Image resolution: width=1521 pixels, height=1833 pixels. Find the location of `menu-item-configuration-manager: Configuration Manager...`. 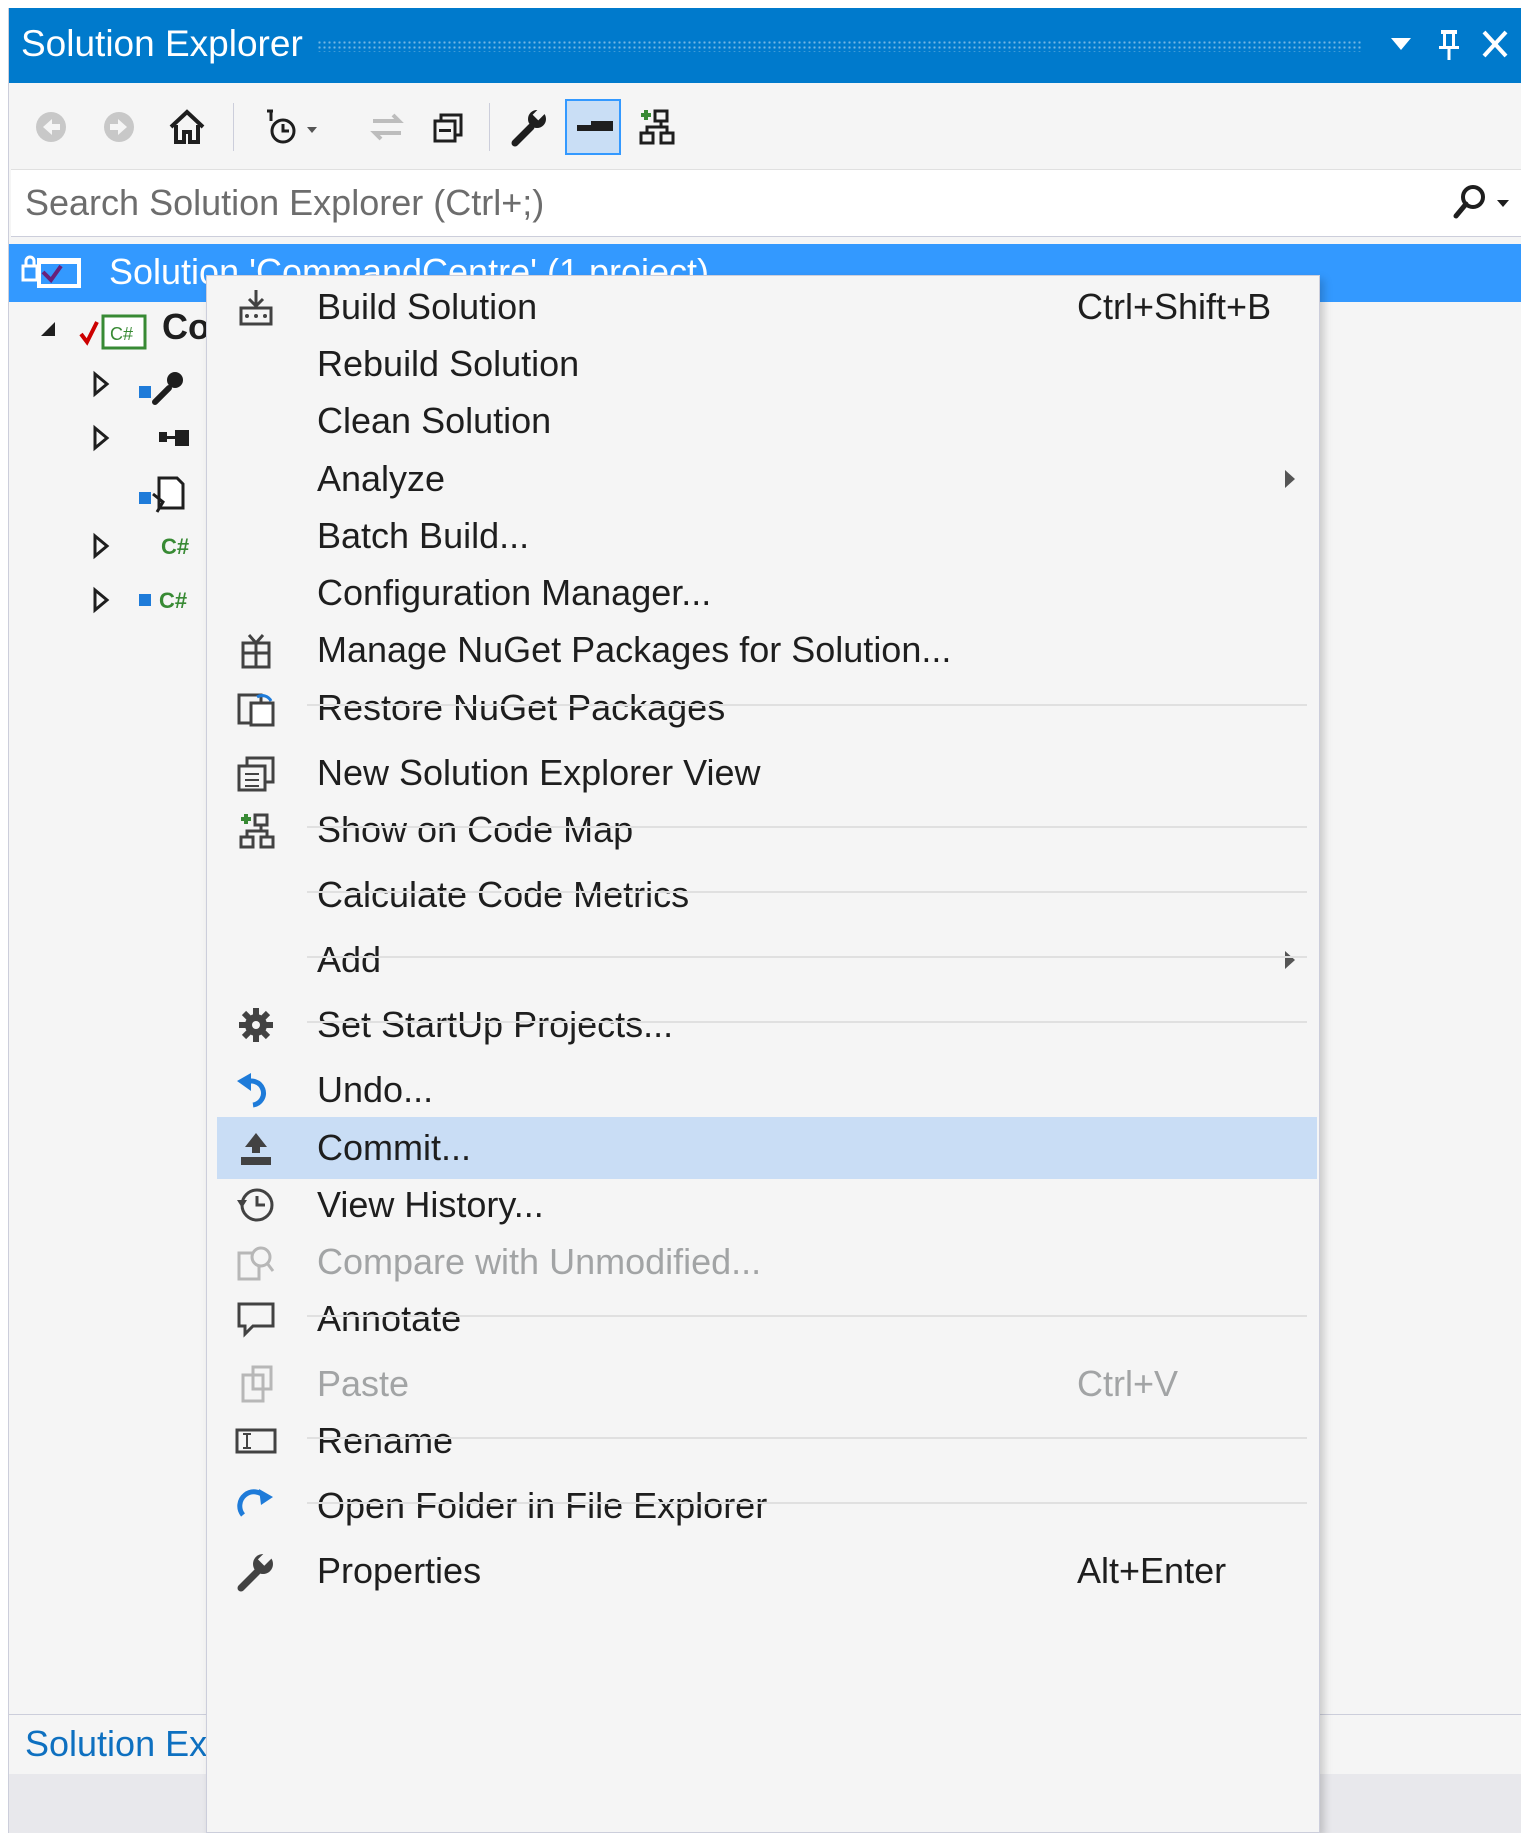

menu-item-configuration-manager: Configuration Manager... is located at coordinates (767, 593).